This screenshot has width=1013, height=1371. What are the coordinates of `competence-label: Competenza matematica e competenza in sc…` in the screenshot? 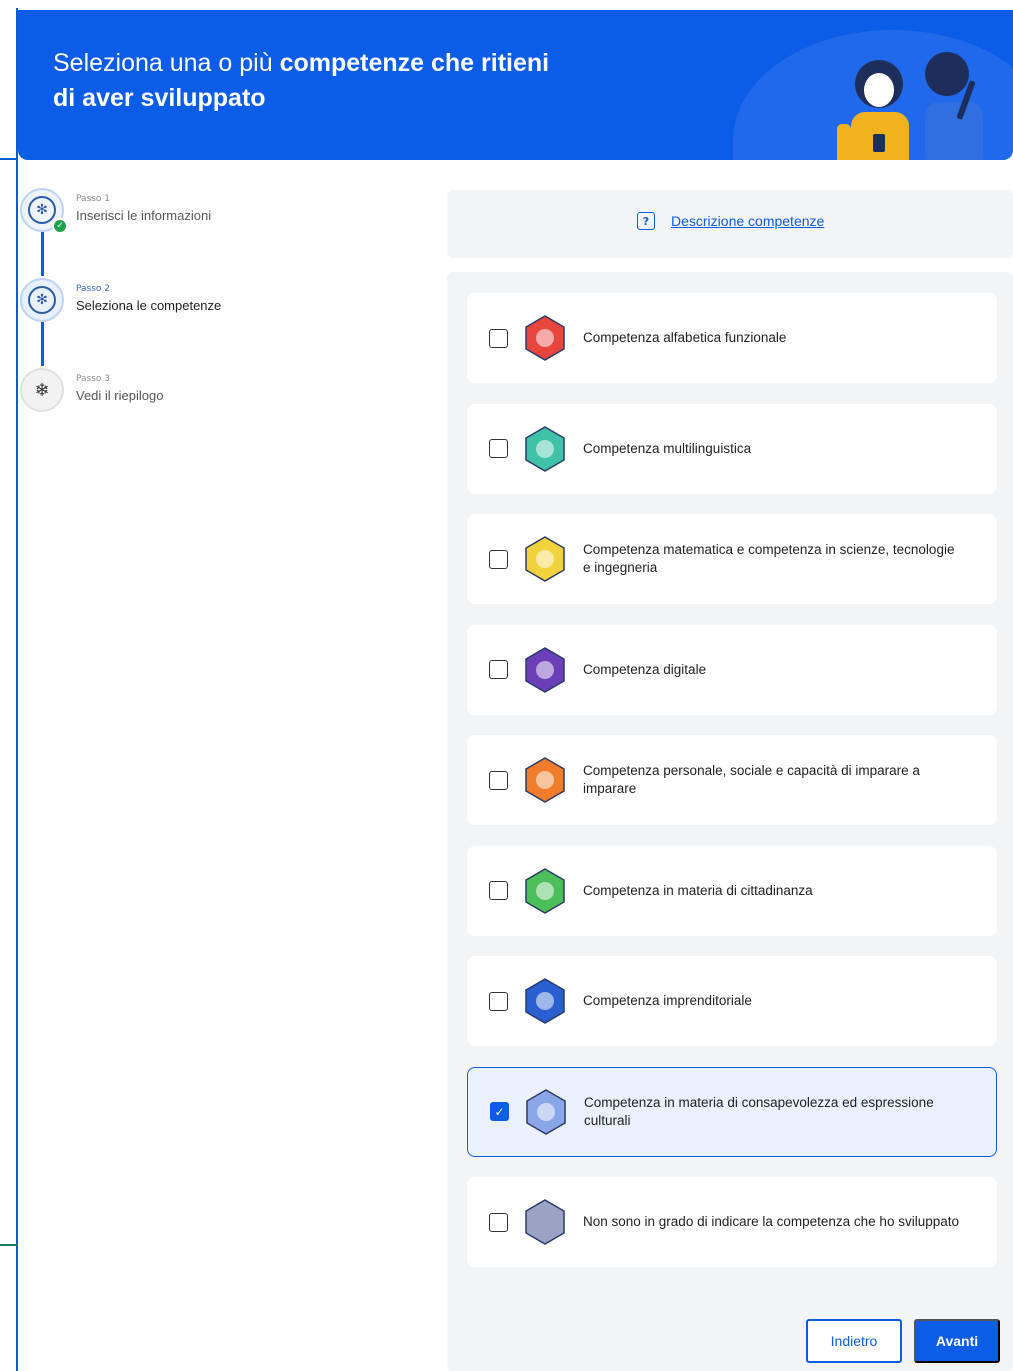 It's located at (769, 558).